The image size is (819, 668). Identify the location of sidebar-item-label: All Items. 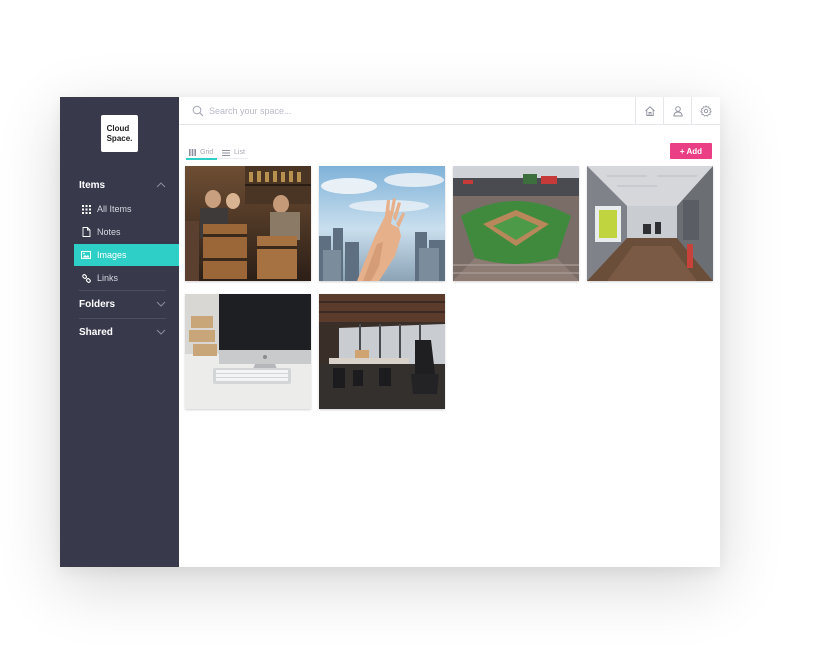
(114, 209).